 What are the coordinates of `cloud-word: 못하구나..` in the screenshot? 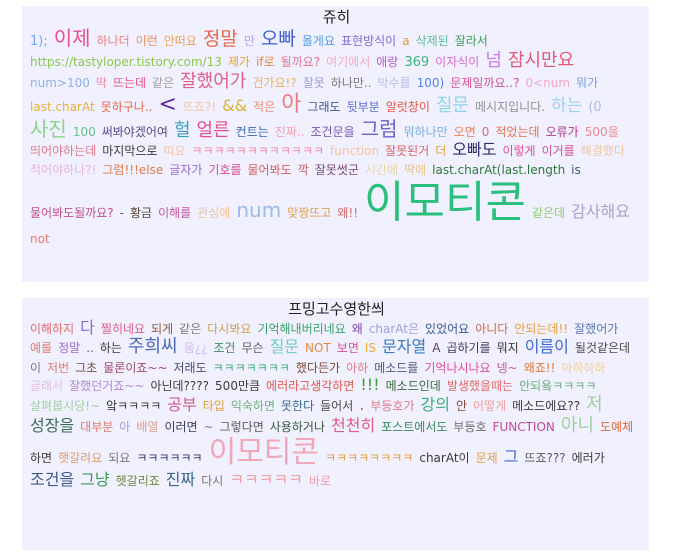 It's located at (126, 107).